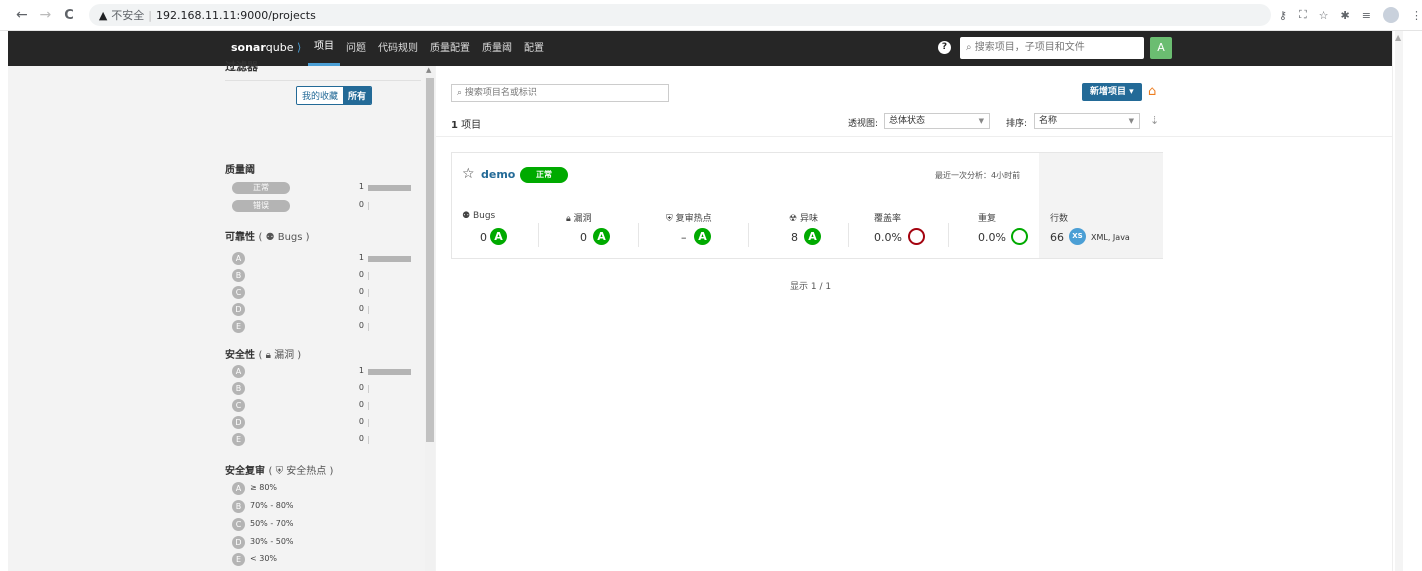  I want to click on metric-value: –, so click(684, 237).